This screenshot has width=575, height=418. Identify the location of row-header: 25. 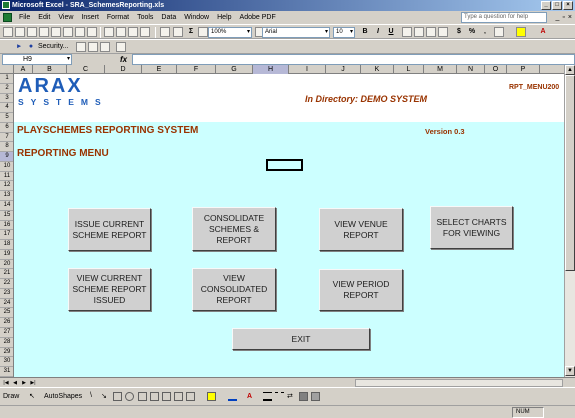
(6, 313).